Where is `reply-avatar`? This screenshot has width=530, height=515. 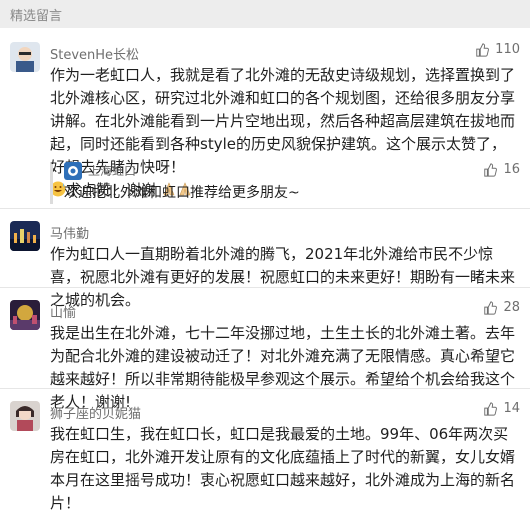
reply-avatar is located at coordinates (73, 171).